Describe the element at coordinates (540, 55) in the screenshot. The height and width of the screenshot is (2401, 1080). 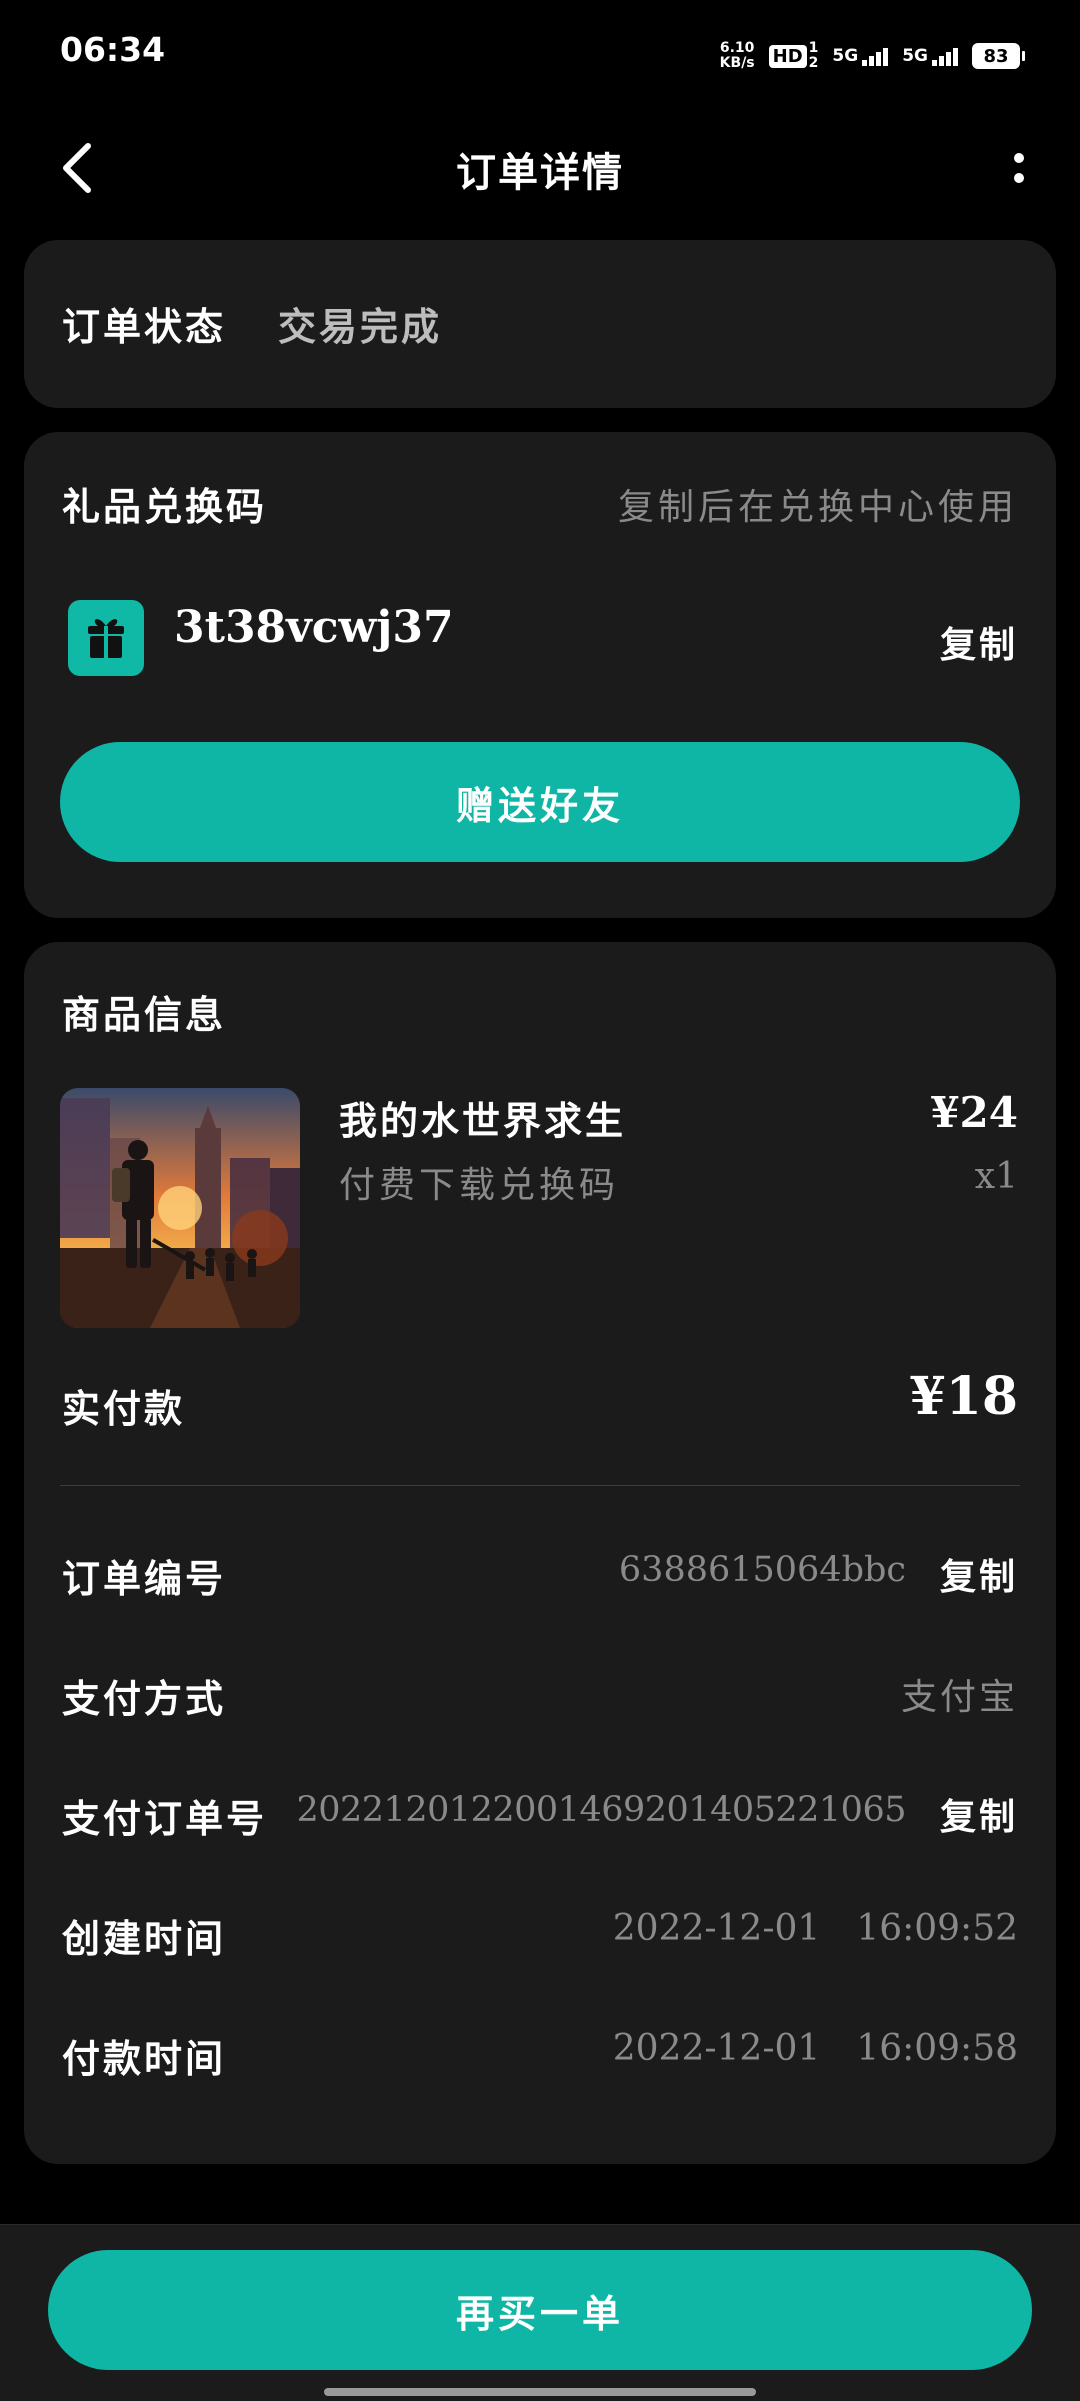
I see `status-bar: 06:34 6.10 KB/s HD 1 2 5G 5G 83` at that location.